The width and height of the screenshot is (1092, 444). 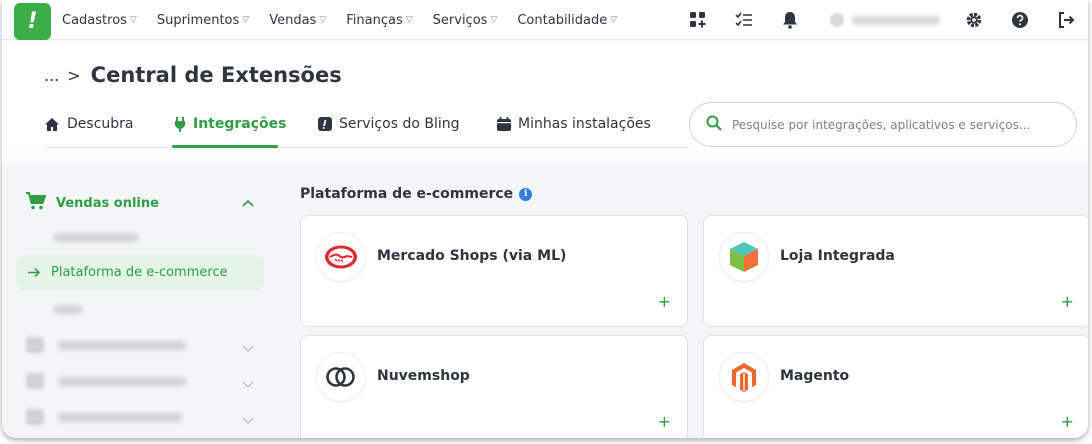 I want to click on integration-card-magento: Magento +, so click(x=895, y=386).